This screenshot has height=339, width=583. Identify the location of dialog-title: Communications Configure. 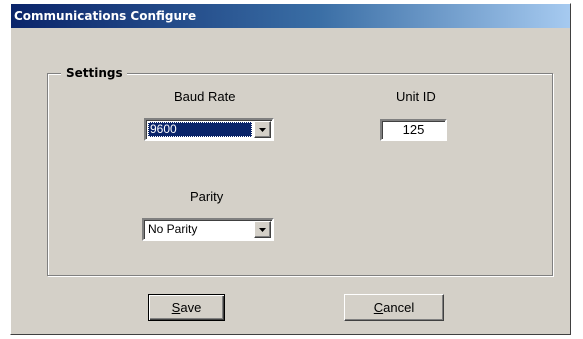
(105, 16).